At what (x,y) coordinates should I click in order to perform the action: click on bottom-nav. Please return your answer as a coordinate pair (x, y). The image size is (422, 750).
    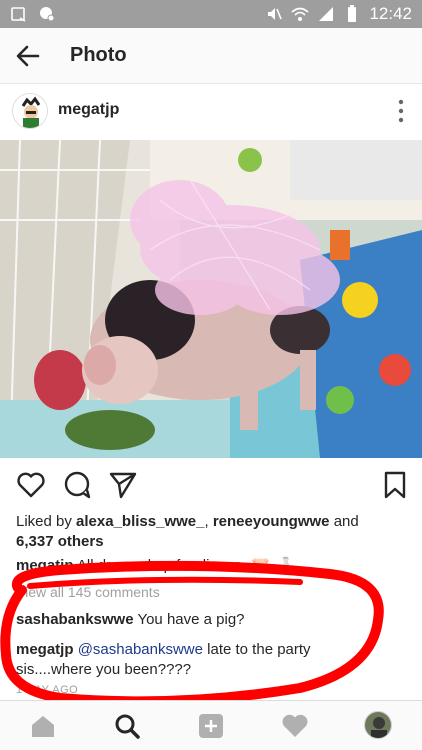
    Looking at the image, I should click on (211, 725).